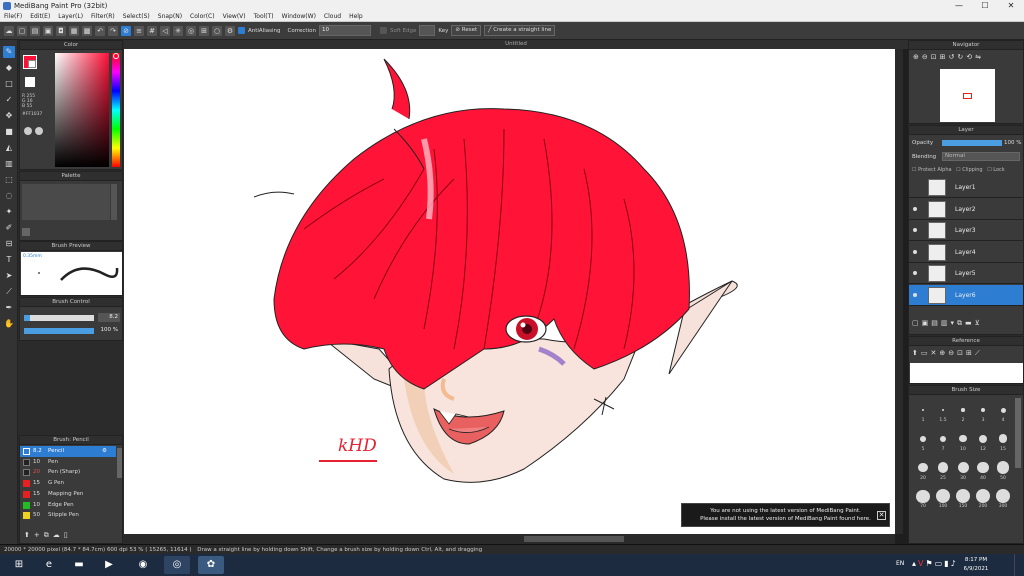 This screenshot has height=576, width=1024. What do you see at coordinates (930, 563) in the screenshot?
I see `flag-icon: ⚑` at bounding box center [930, 563].